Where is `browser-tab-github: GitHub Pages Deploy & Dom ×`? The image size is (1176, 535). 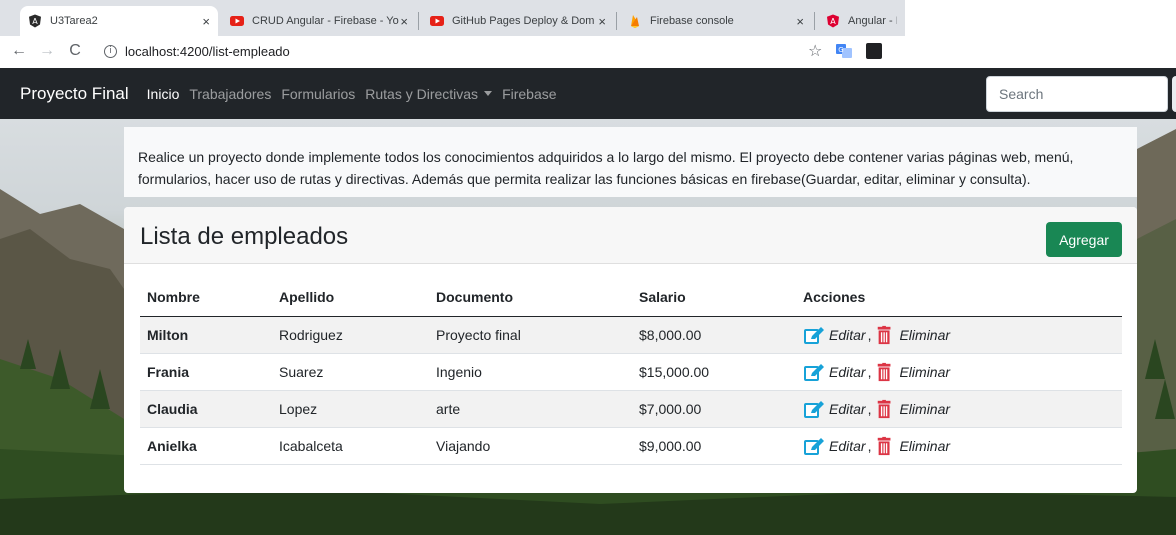
browser-tab-github: GitHub Pages Deploy & Dom × is located at coordinates (518, 21).